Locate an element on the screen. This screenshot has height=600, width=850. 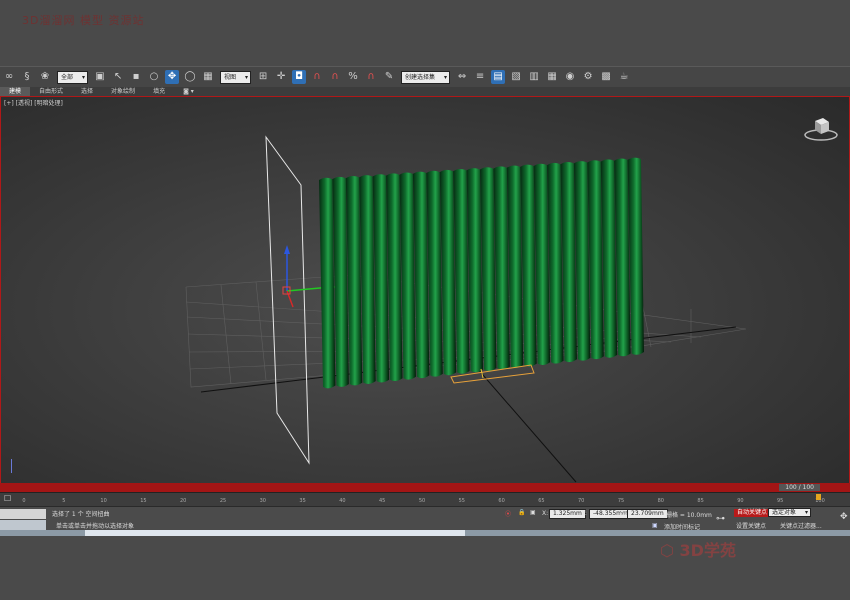
align-icon: ≡ is located at coordinates (480, 77).